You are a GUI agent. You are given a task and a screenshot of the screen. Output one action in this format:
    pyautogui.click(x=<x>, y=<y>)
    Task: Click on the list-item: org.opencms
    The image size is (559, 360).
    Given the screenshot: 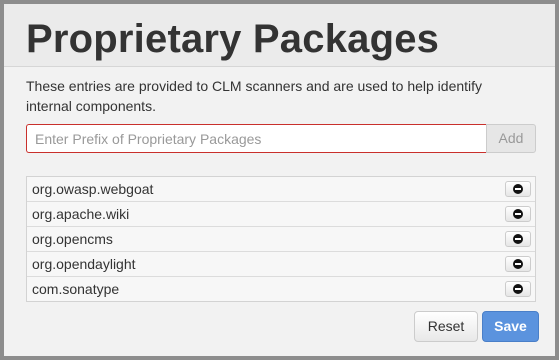 What is the action you would take?
    pyautogui.click(x=281, y=239)
    